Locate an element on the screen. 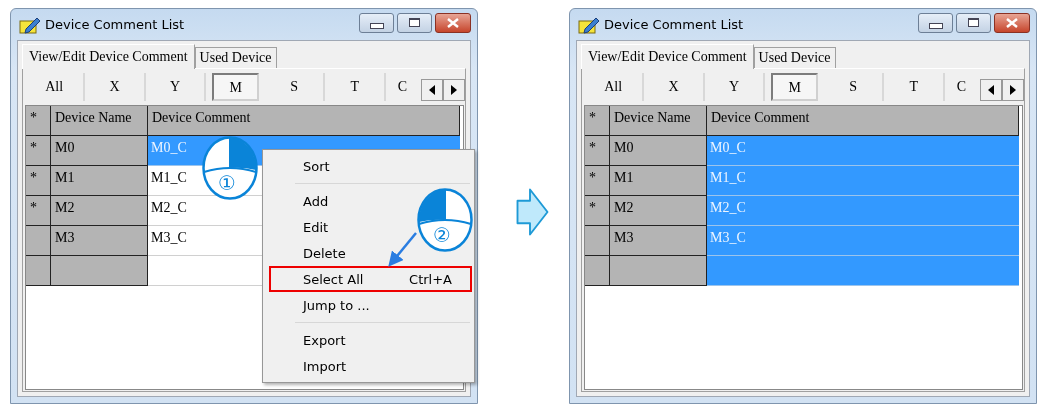 This screenshot has width=1037, height=406. menu-item-label: Delete is located at coordinates (324, 253).